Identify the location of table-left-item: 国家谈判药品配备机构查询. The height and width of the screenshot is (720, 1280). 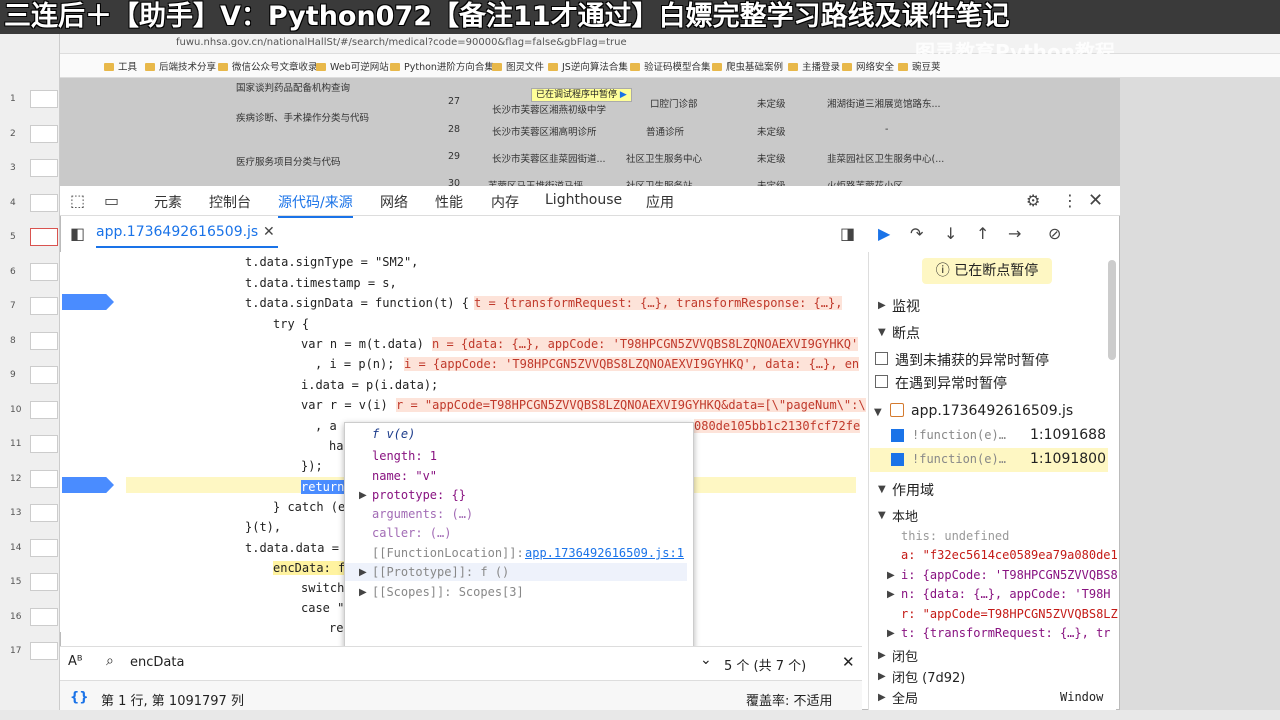
(293, 87).